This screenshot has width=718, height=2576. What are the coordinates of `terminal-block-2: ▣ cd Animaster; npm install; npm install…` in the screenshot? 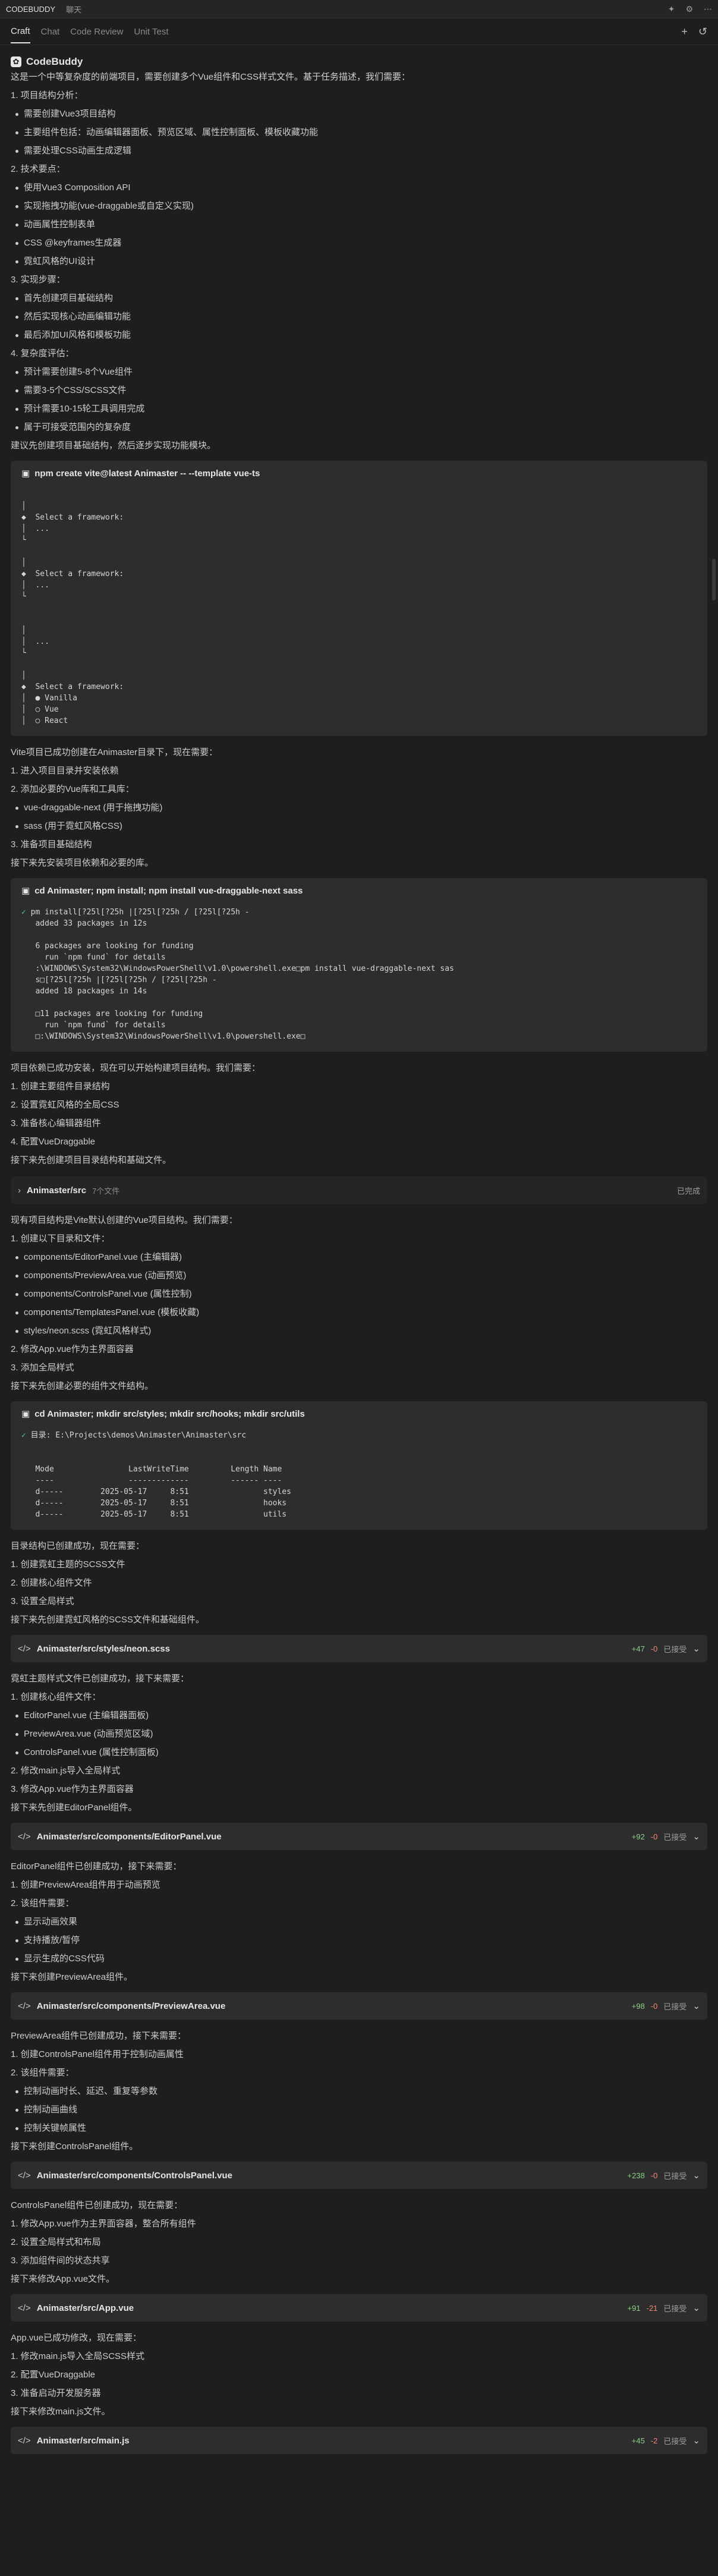 It's located at (359, 965).